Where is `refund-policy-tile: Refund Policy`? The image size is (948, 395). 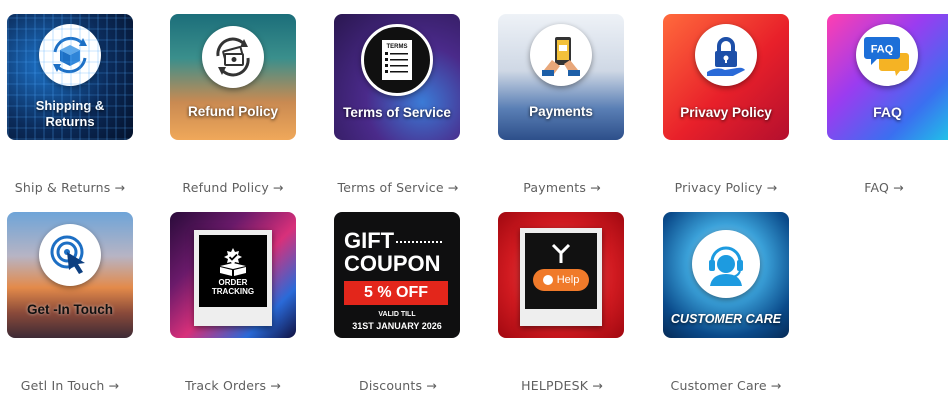
refund-policy-tile: Refund Policy is located at coordinates (233, 77).